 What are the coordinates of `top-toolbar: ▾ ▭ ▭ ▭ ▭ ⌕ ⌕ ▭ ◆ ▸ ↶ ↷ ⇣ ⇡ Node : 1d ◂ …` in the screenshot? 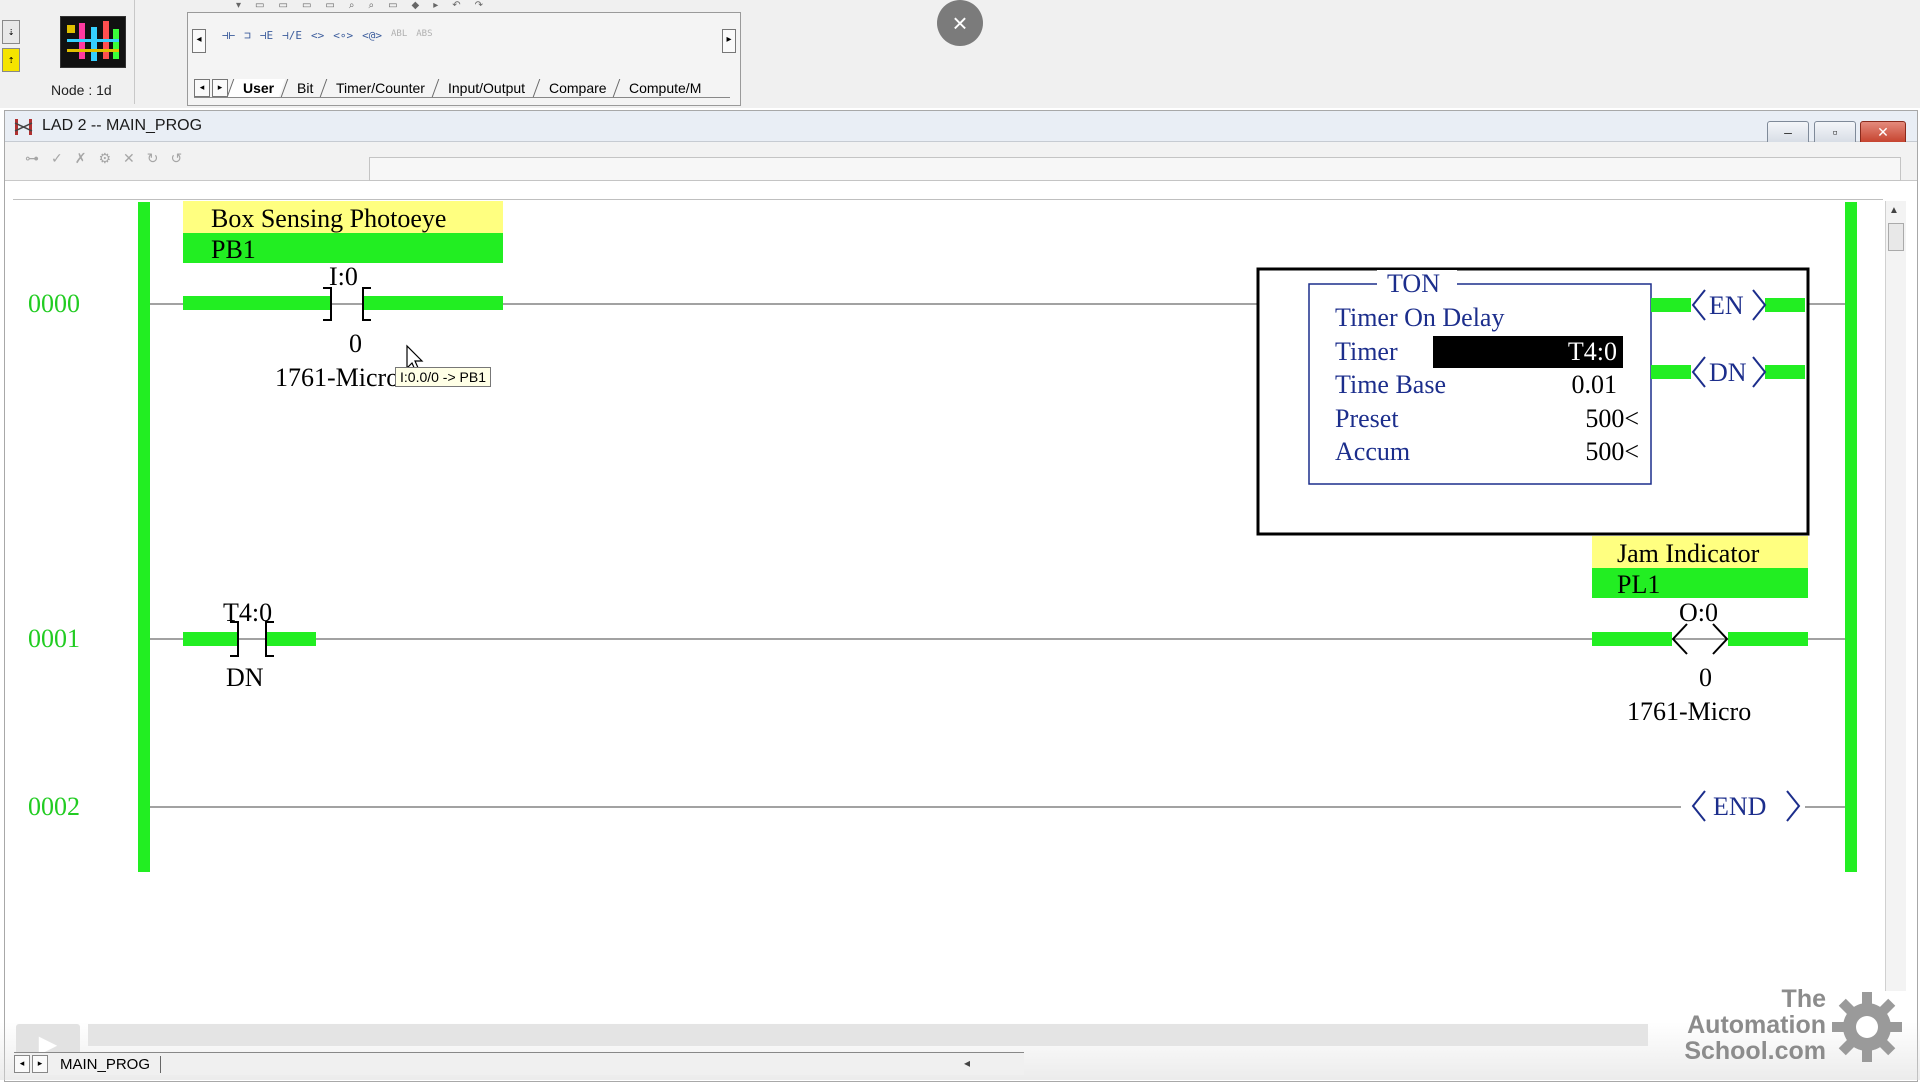 It's located at (960, 54).